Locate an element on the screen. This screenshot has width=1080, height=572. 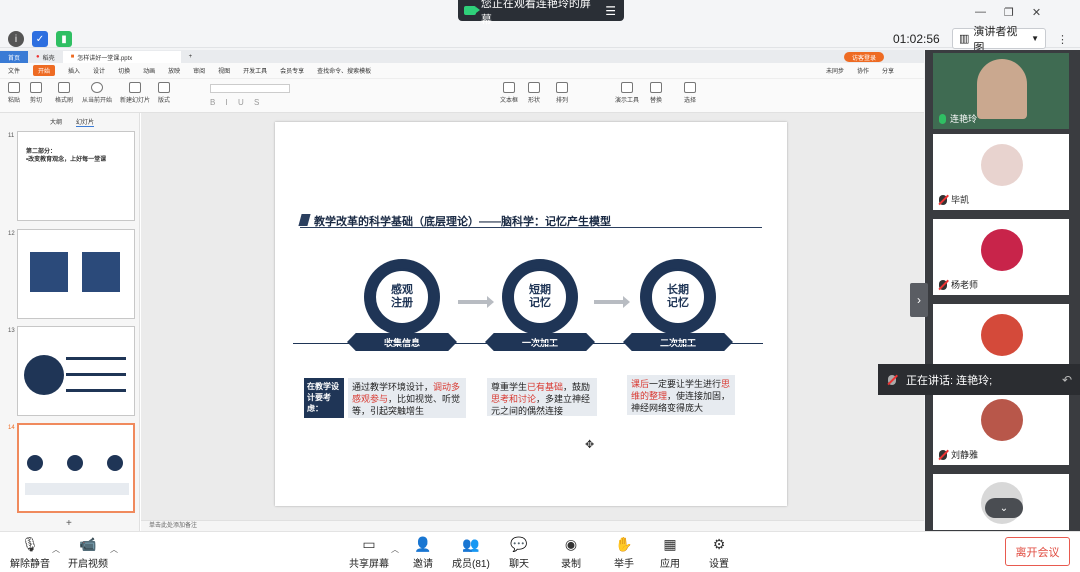
leave-meeting-button: 离开会议 is located at coordinates (1037, 551).